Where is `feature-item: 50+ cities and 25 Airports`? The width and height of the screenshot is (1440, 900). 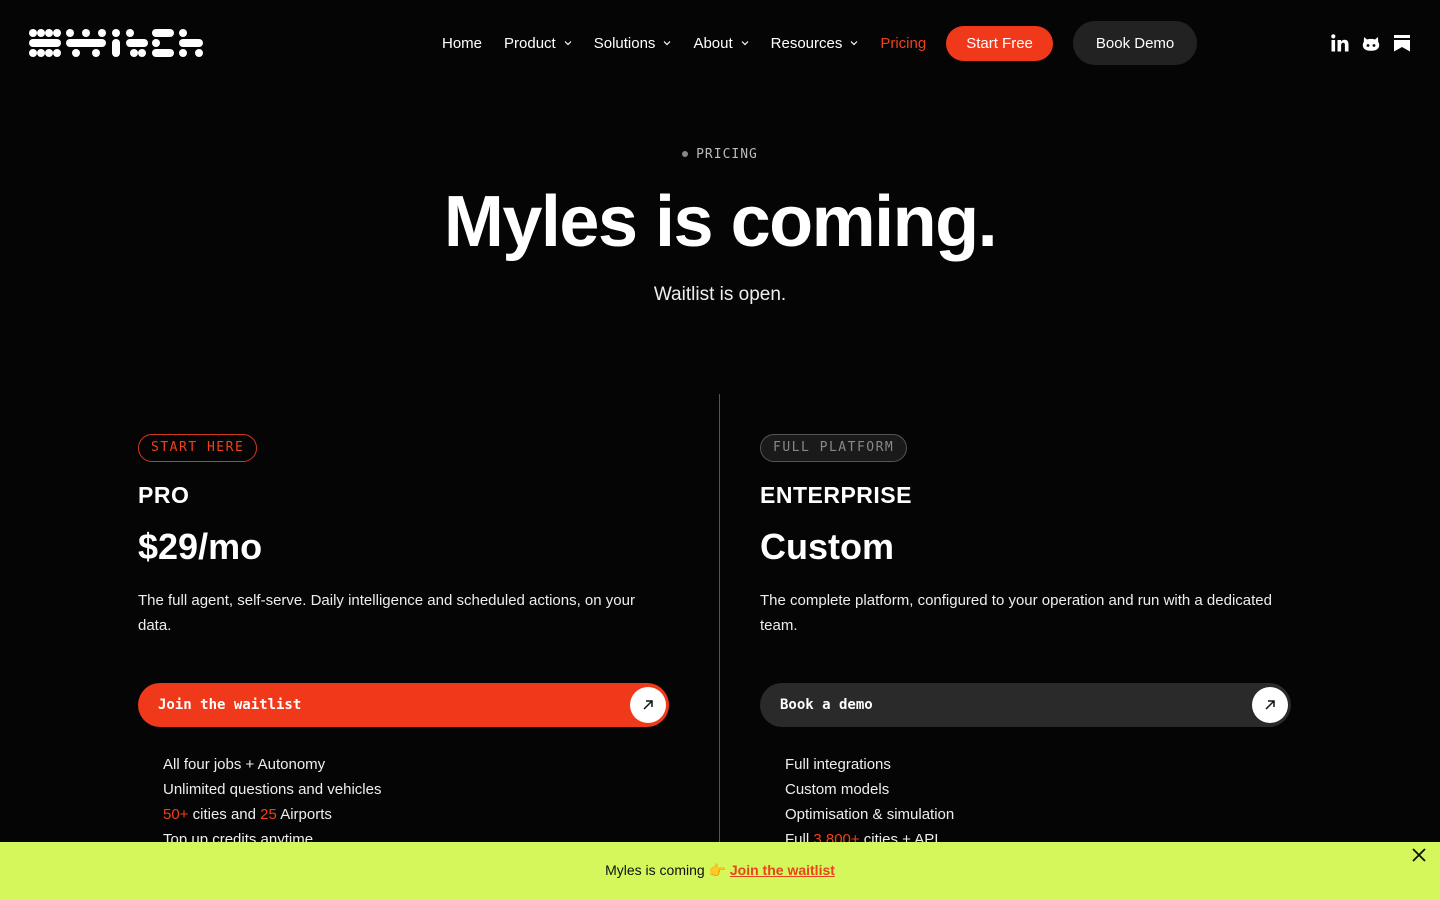
feature-item: 50+ cities and 25 Airports is located at coordinates (272, 814).